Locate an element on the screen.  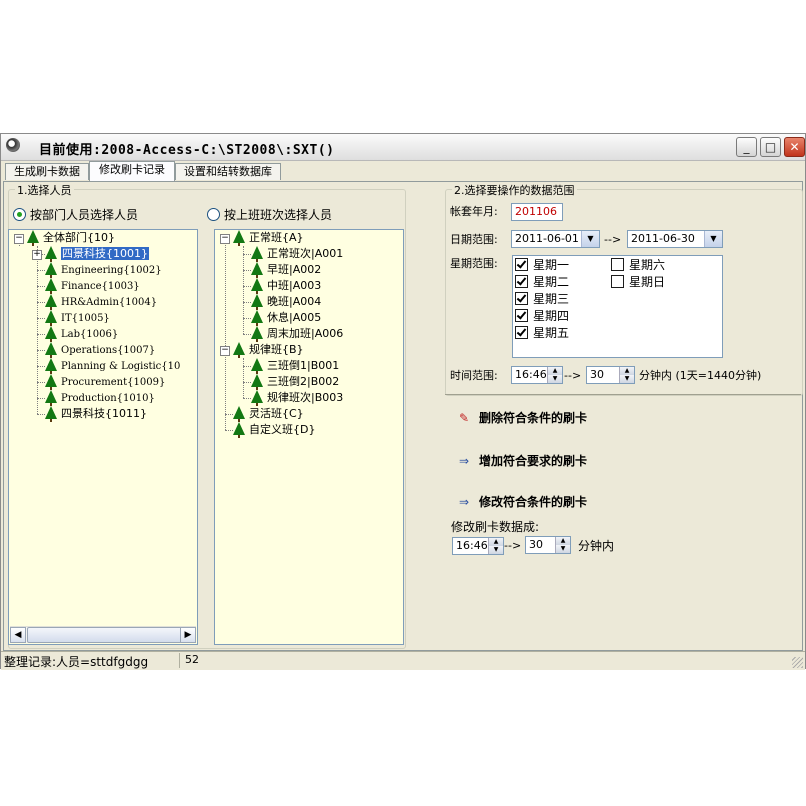
tree-node-shift: 周末加班|A006 is located at coordinates (297, 334).